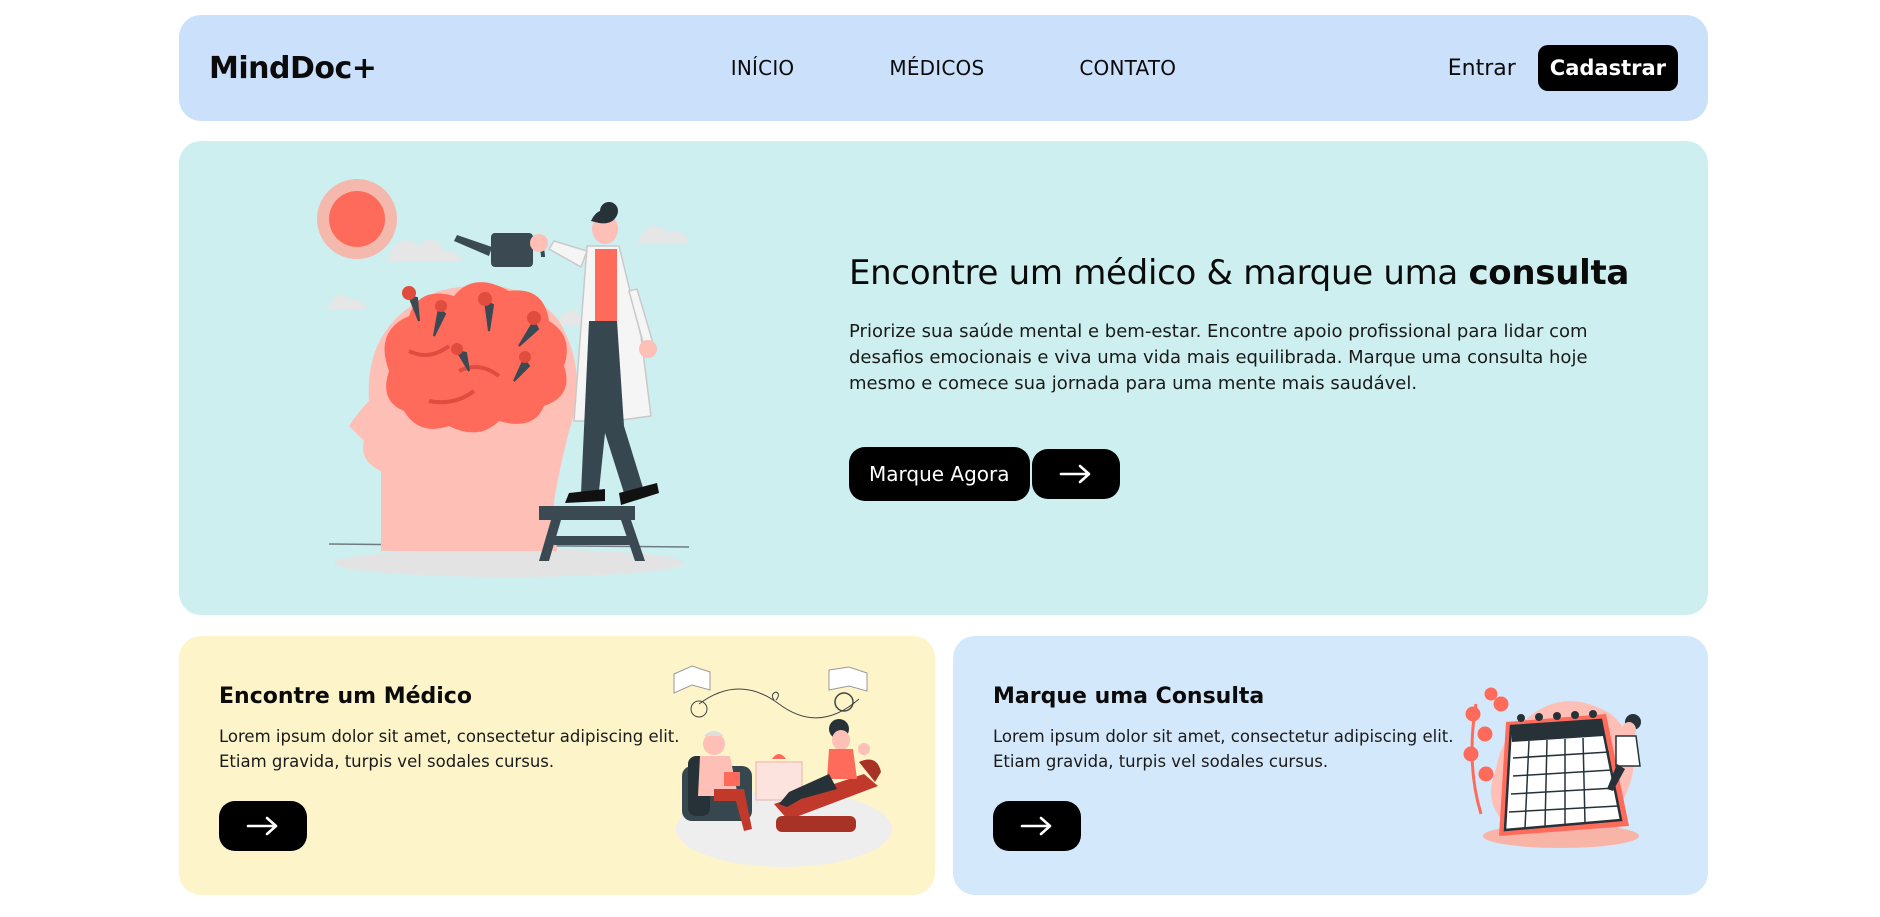 This screenshot has width=1880, height=917. What do you see at coordinates (1552, 767) in the screenshot?
I see `calendar-illustration` at bounding box center [1552, 767].